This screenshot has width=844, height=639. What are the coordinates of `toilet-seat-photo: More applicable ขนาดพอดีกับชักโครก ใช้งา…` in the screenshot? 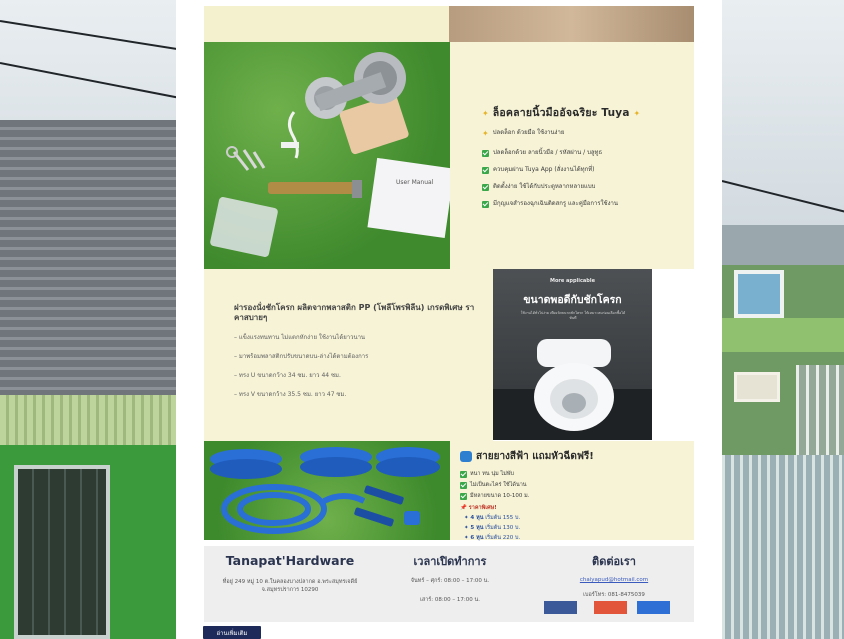 It's located at (572, 354).